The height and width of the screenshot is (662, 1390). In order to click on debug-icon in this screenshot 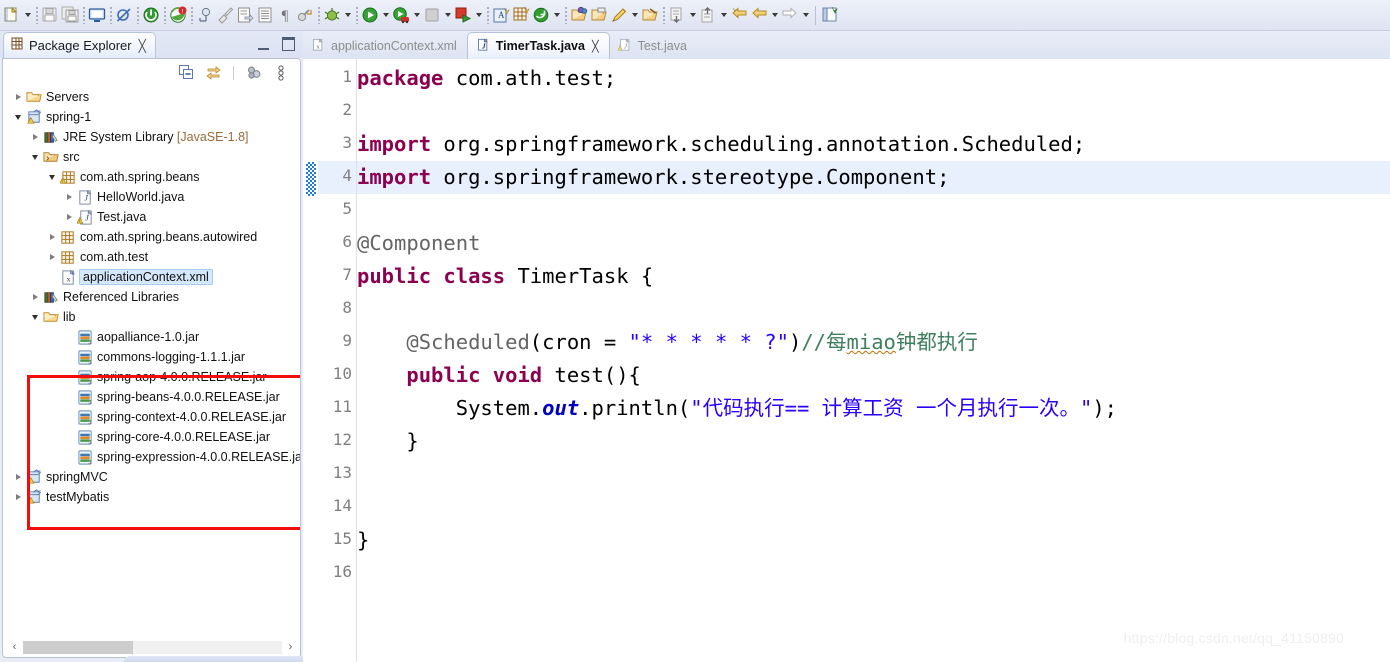, I will do `click(332, 15)`.